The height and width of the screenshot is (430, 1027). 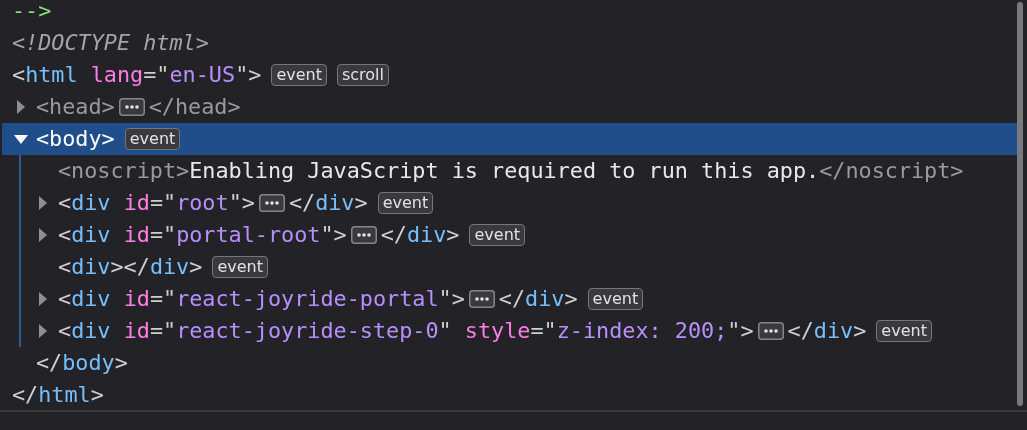 I want to click on code-text: -->, so click(x=32, y=12).